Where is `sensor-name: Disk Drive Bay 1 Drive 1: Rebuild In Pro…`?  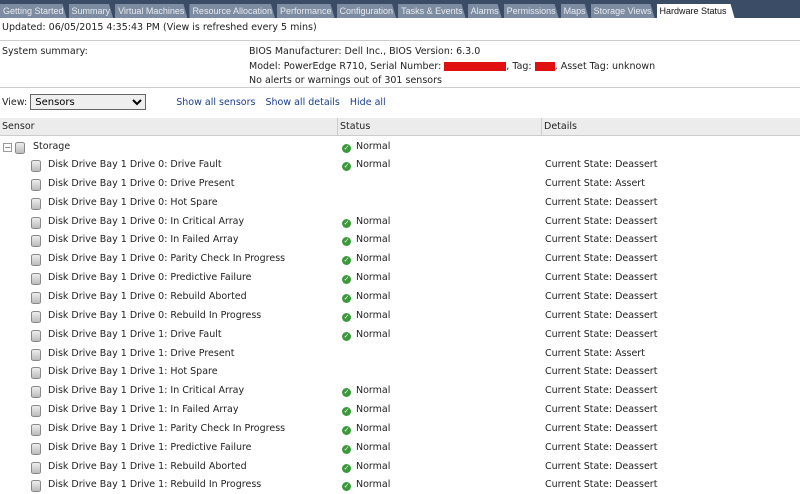 sensor-name: Disk Drive Bay 1 Drive 1: Rebuild In Pro… is located at coordinates (155, 485).